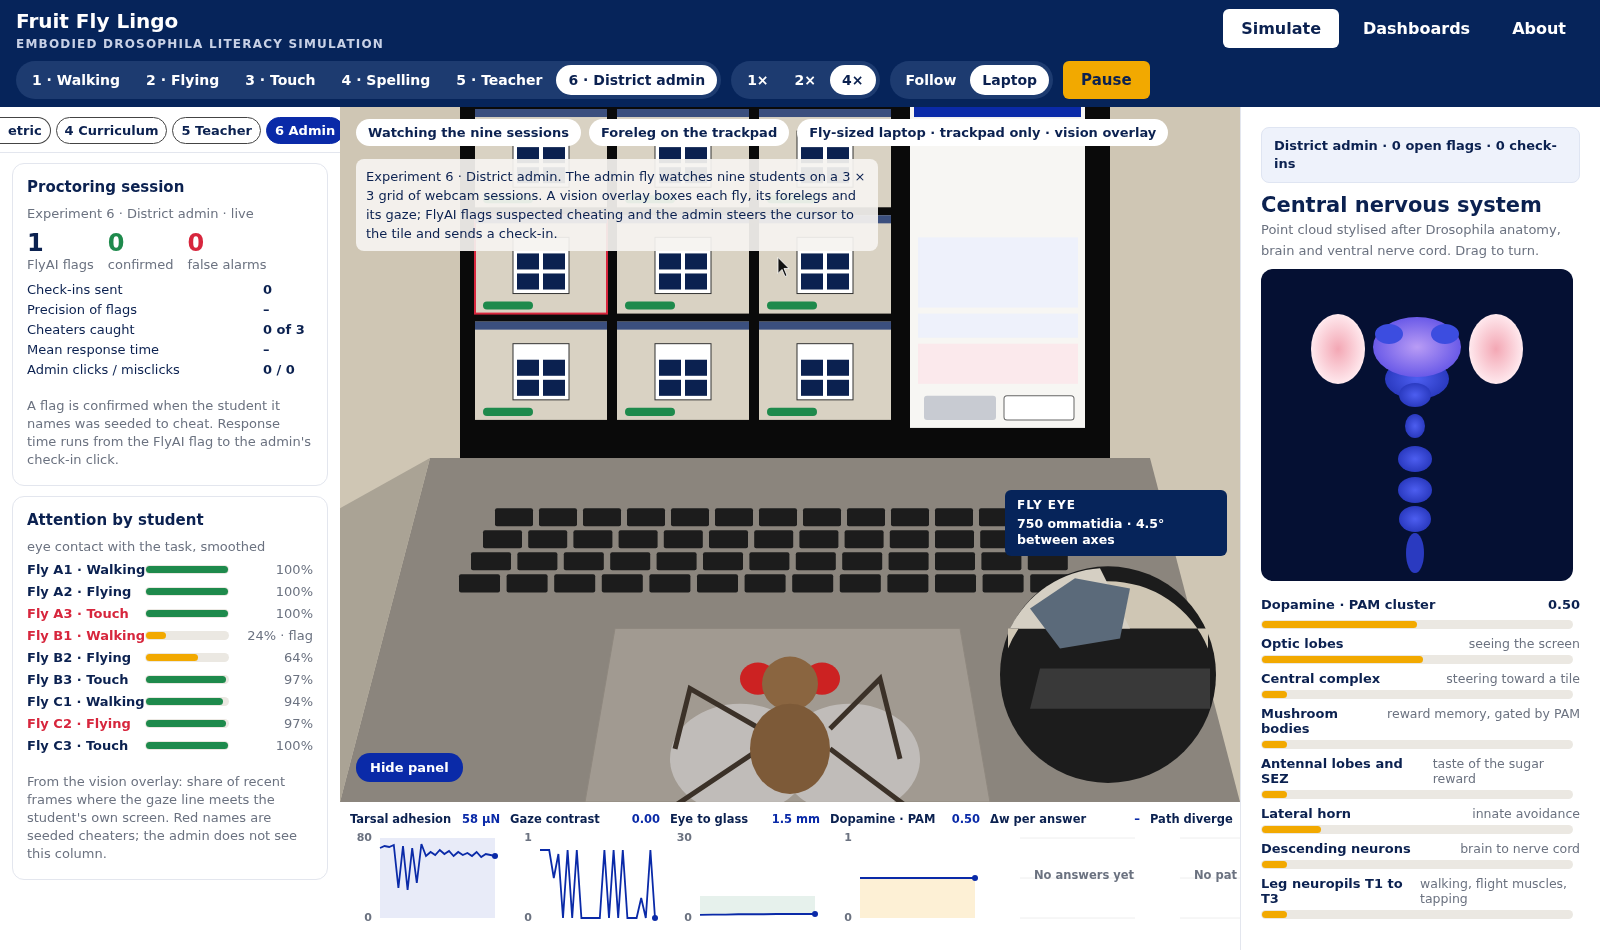 This screenshot has height=950, width=1600. I want to click on metric-label: Check-ins sent, so click(75, 289).